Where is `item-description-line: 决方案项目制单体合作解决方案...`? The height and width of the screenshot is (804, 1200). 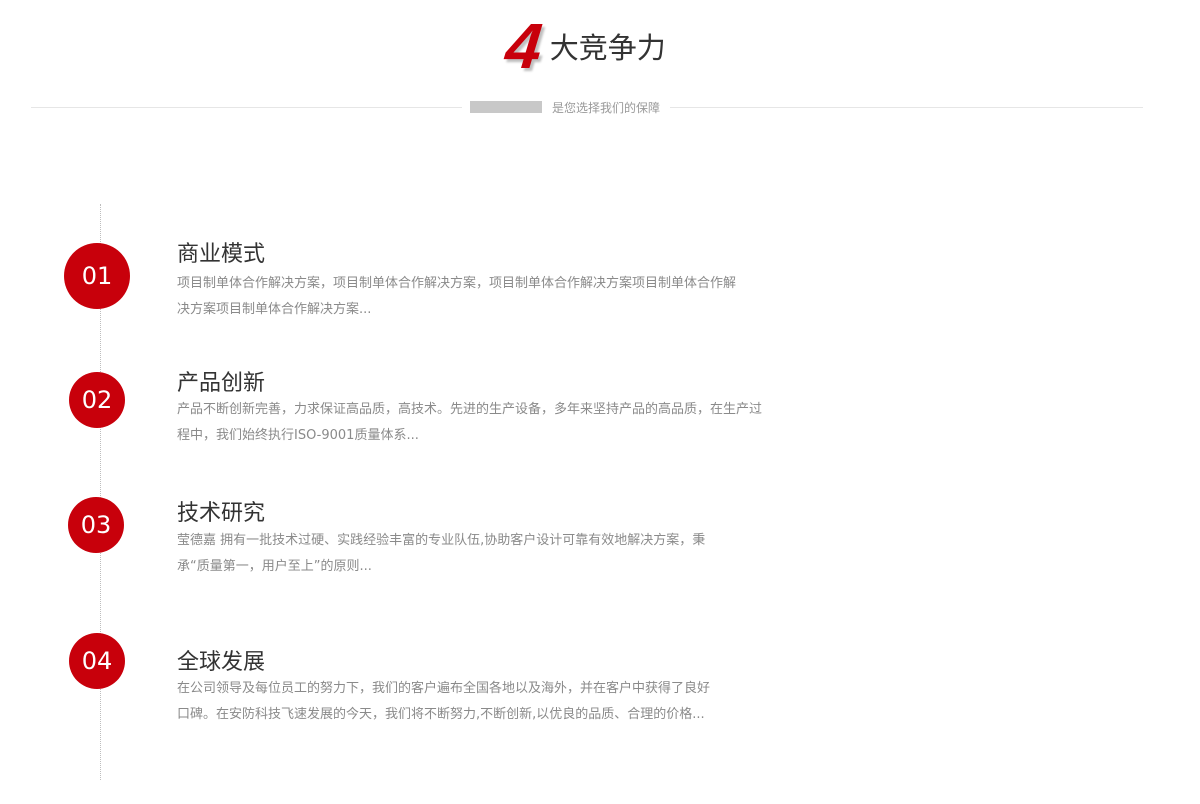
item-description-line: 决方案项目制单体合作解决方案... is located at coordinates (274, 309).